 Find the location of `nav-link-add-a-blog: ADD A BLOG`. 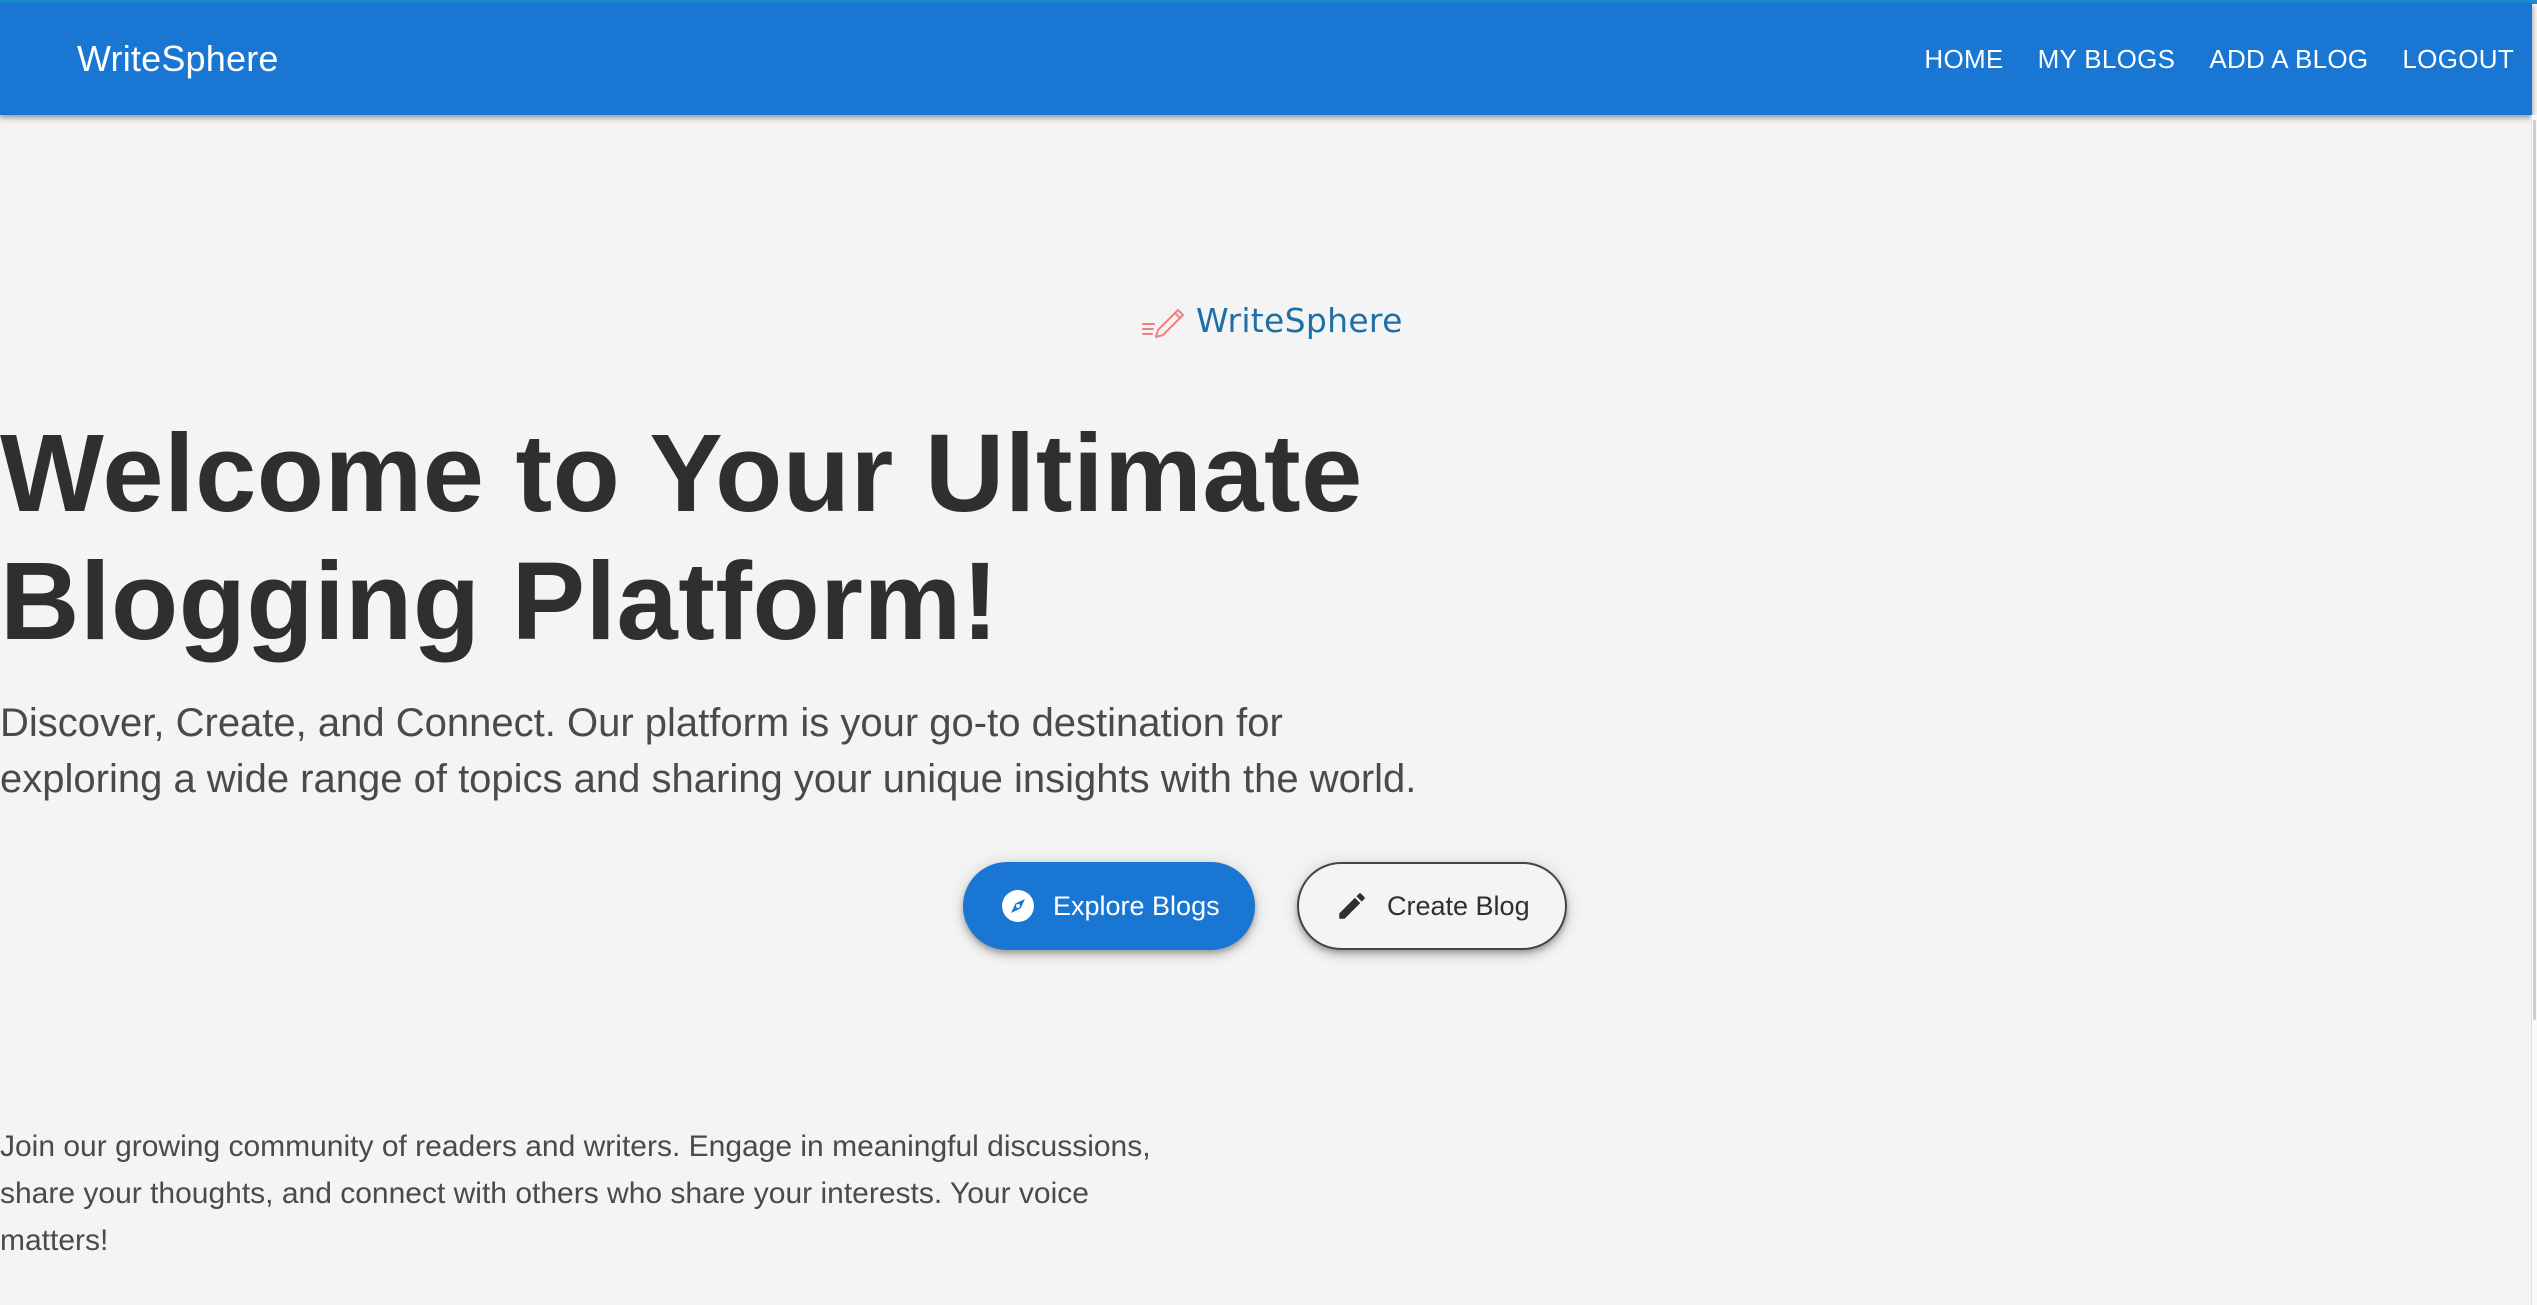

nav-link-add-a-blog: ADD A BLOG is located at coordinates (2288, 59).